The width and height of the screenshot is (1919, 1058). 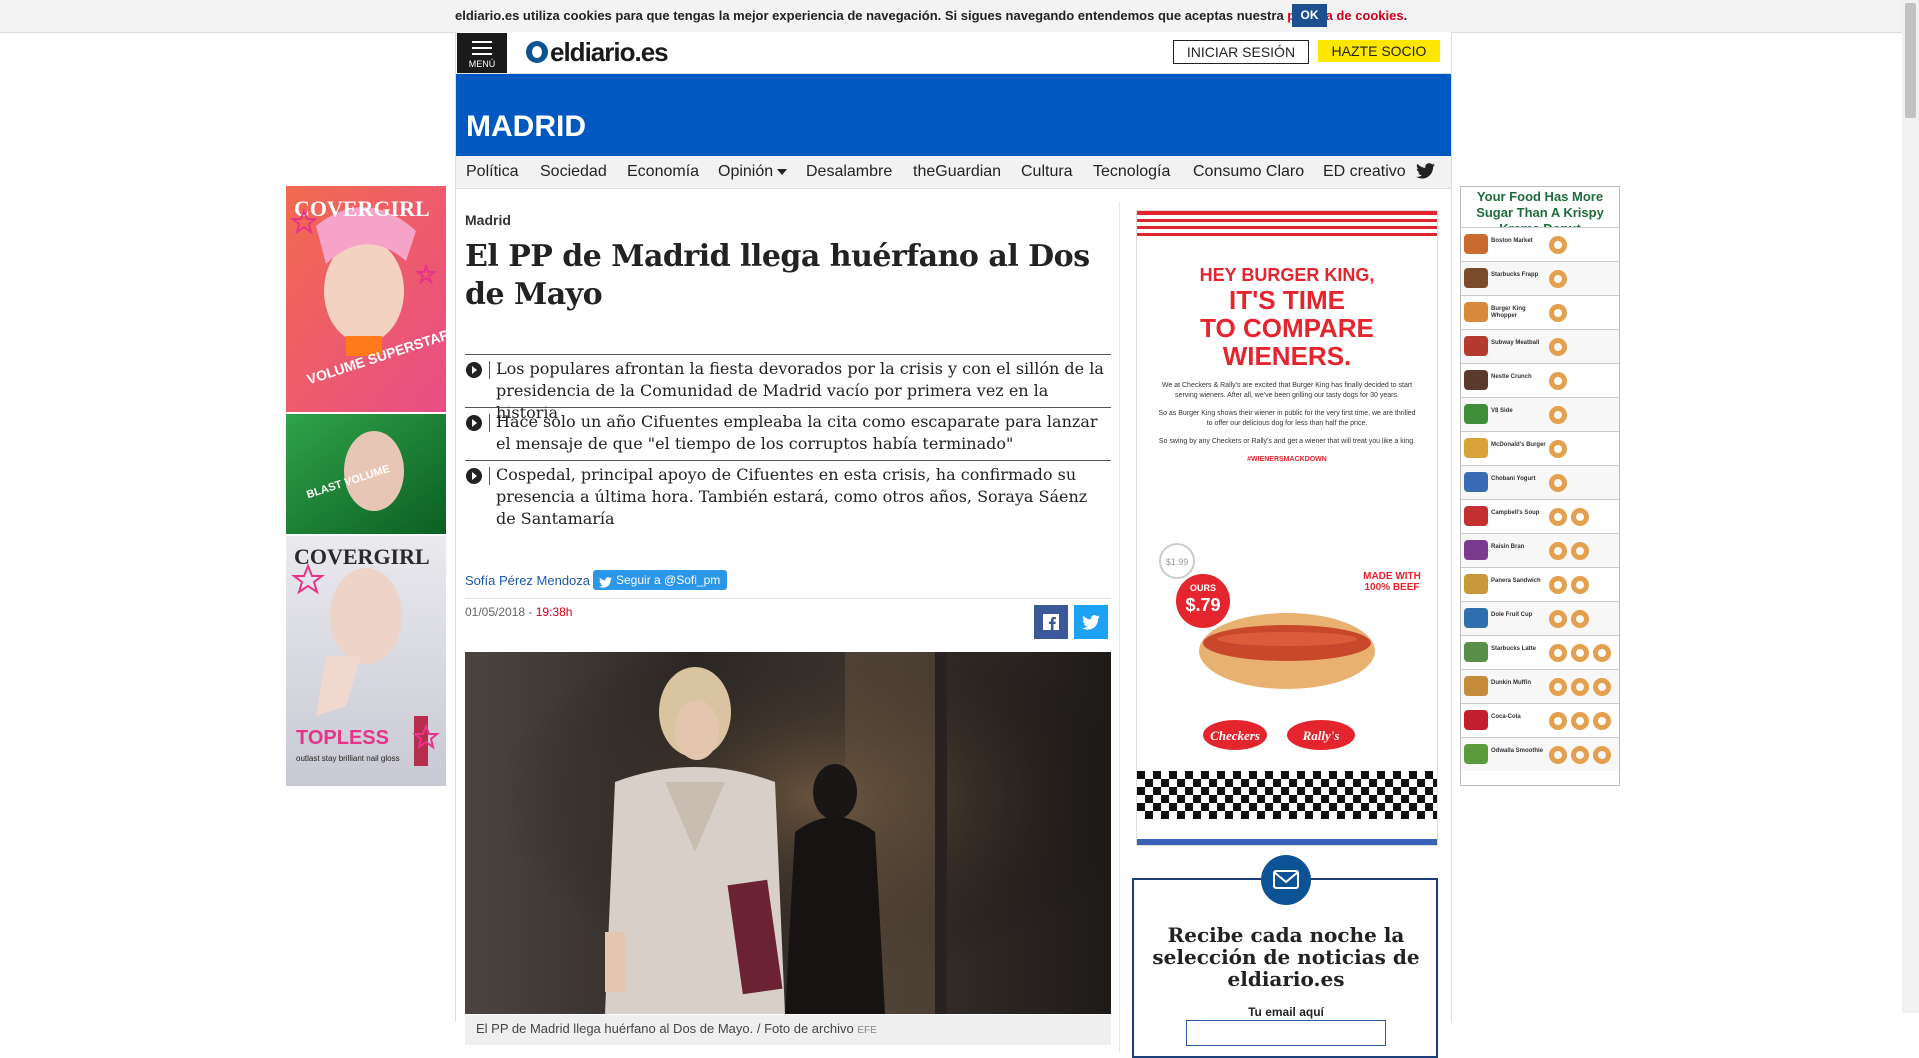 What do you see at coordinates (1286, 1033) in the screenshot?
I see `email-field` at bounding box center [1286, 1033].